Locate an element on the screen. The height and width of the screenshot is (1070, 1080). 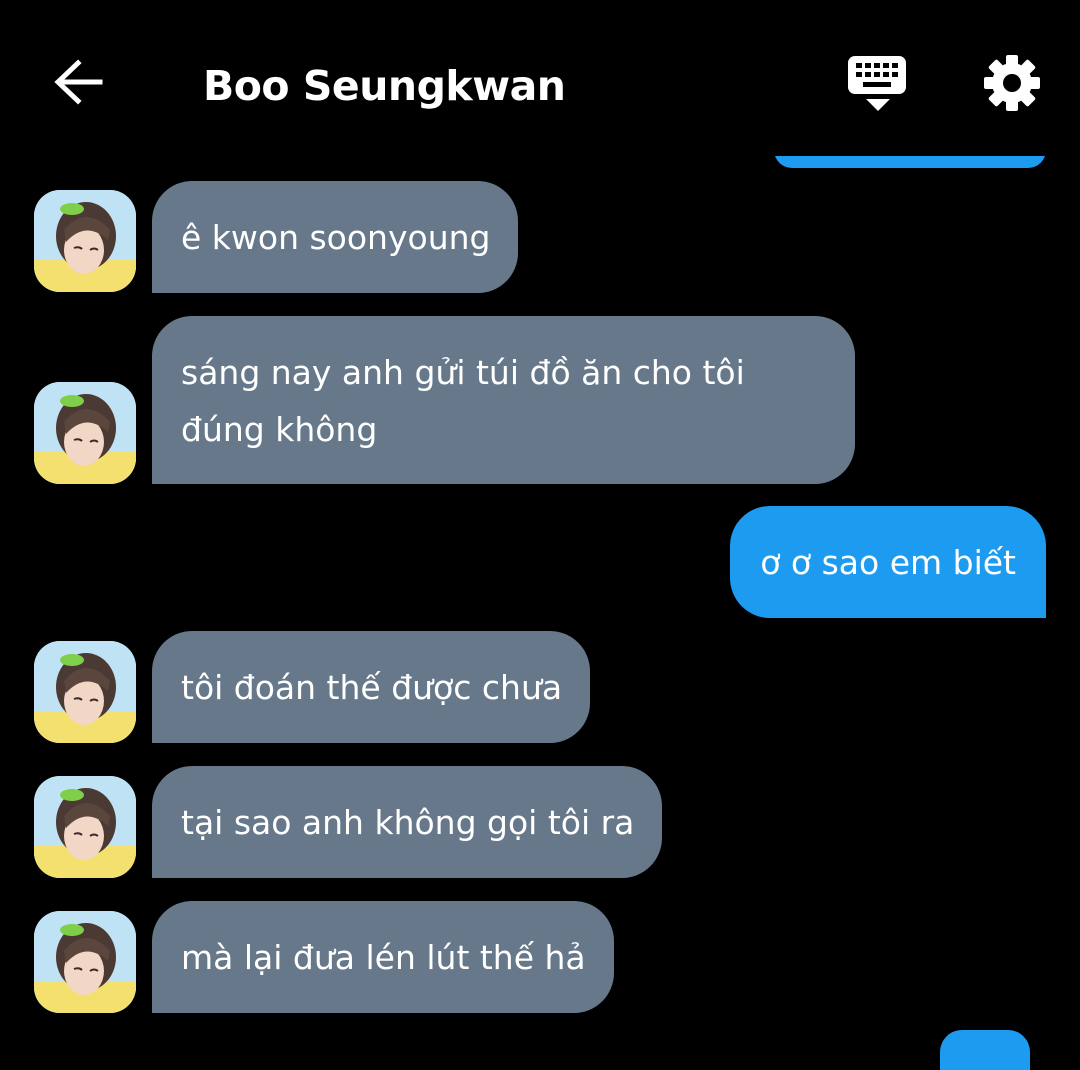
keyboard-button is located at coordinates (878, 83).